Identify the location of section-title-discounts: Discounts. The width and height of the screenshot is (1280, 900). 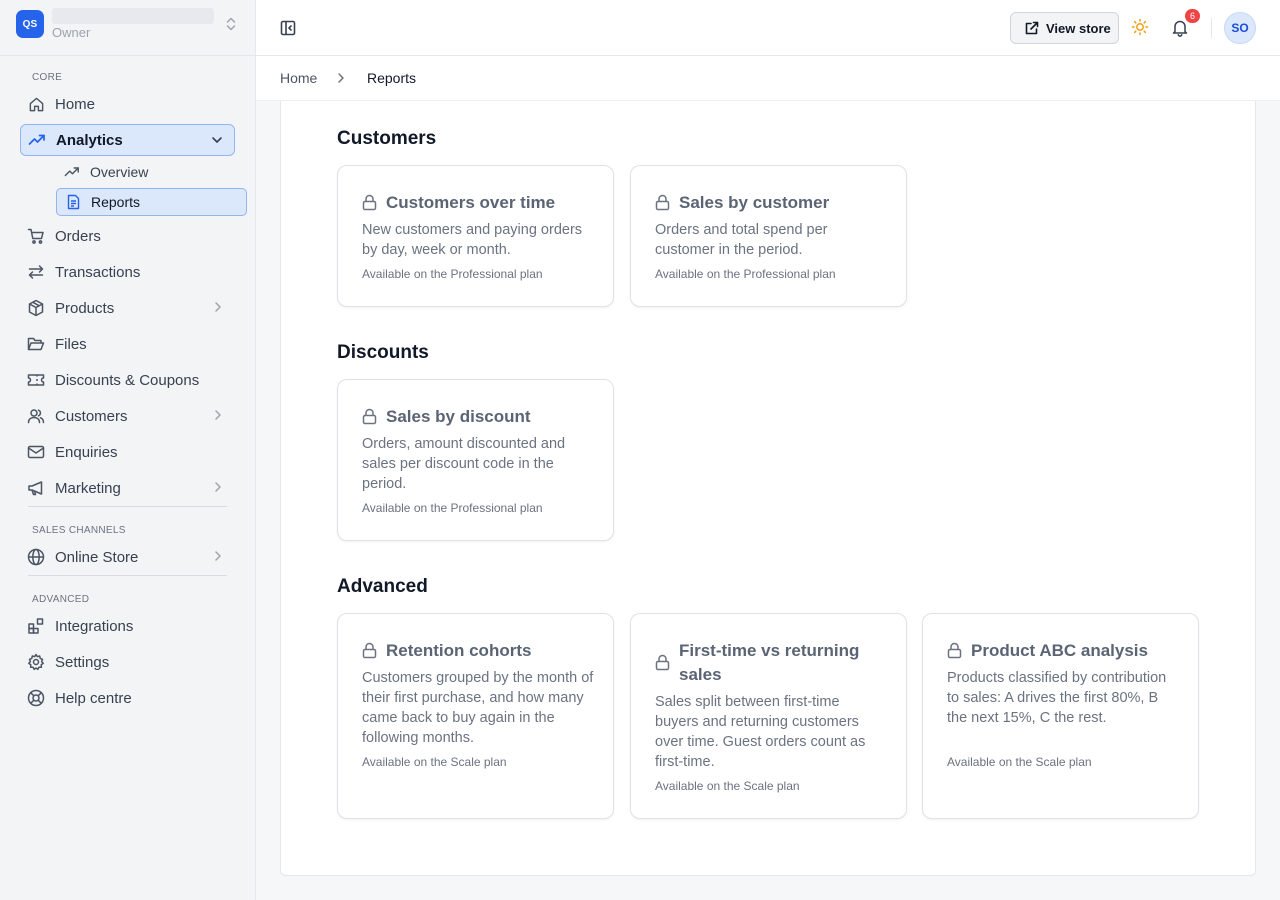
(383, 352).